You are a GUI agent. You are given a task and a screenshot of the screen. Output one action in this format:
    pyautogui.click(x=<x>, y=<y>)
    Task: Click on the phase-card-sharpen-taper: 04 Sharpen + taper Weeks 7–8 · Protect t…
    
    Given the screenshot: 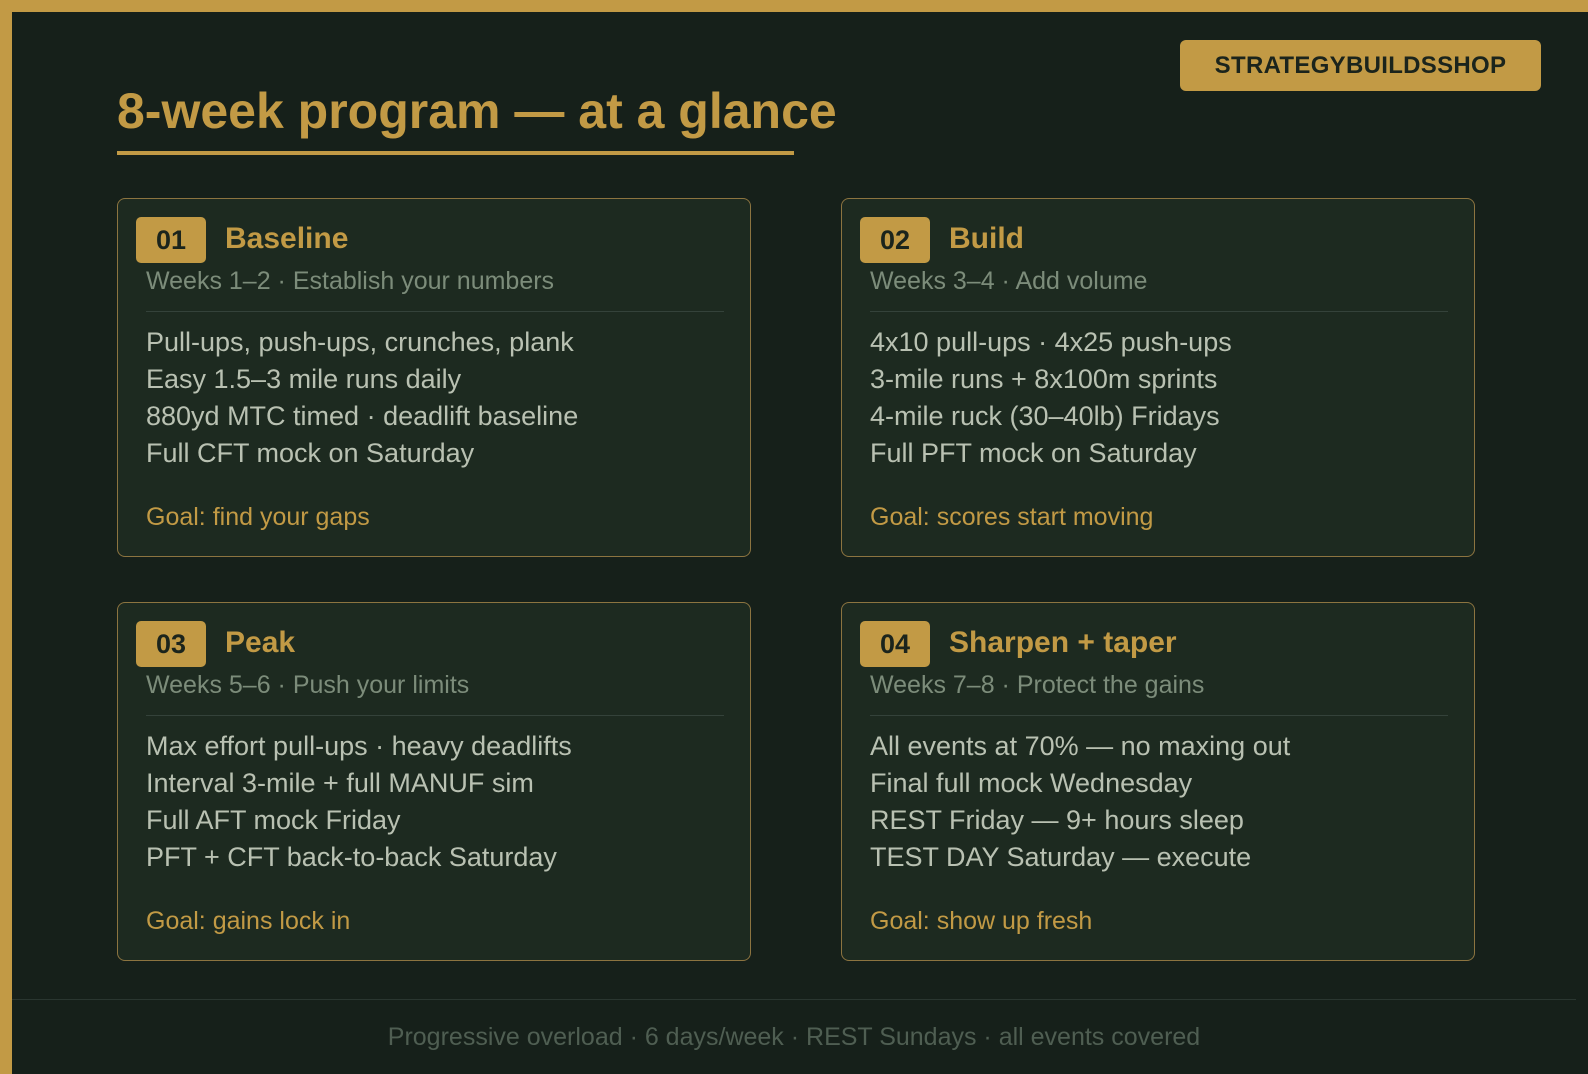 What is the action you would take?
    pyautogui.click(x=1158, y=781)
    